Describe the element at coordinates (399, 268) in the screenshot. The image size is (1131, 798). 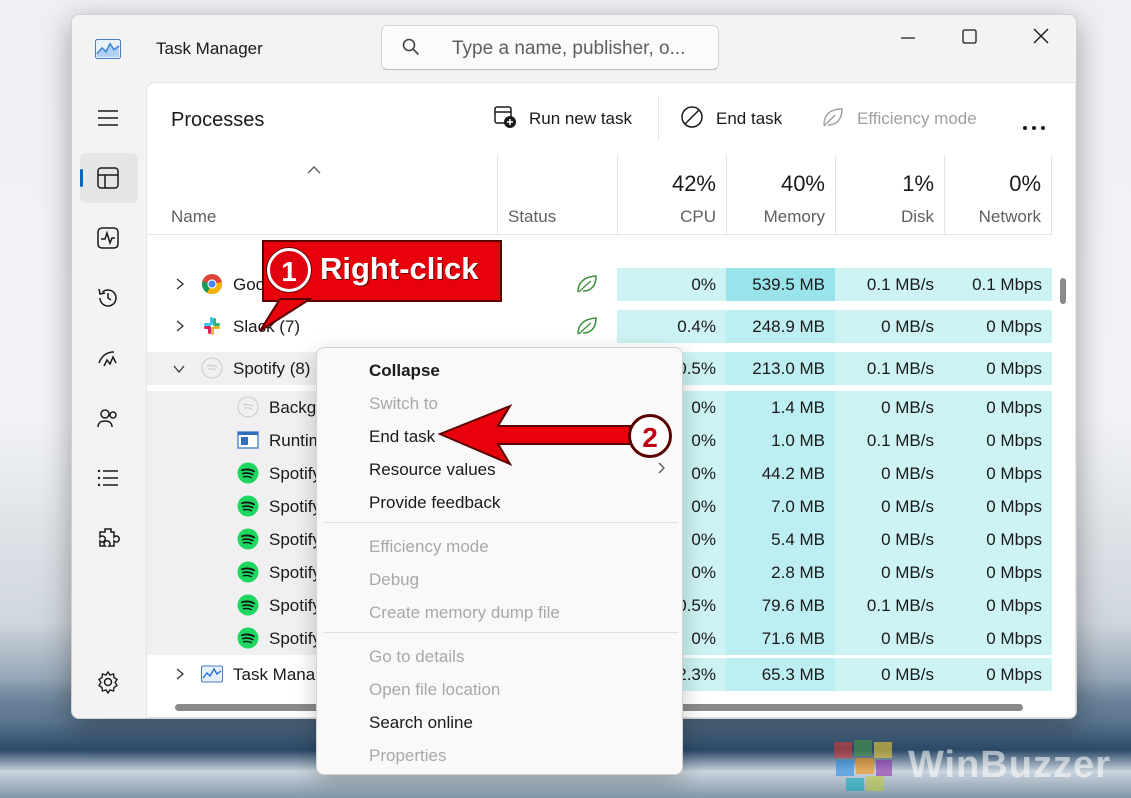
I see `step-1-label: Right-click` at that location.